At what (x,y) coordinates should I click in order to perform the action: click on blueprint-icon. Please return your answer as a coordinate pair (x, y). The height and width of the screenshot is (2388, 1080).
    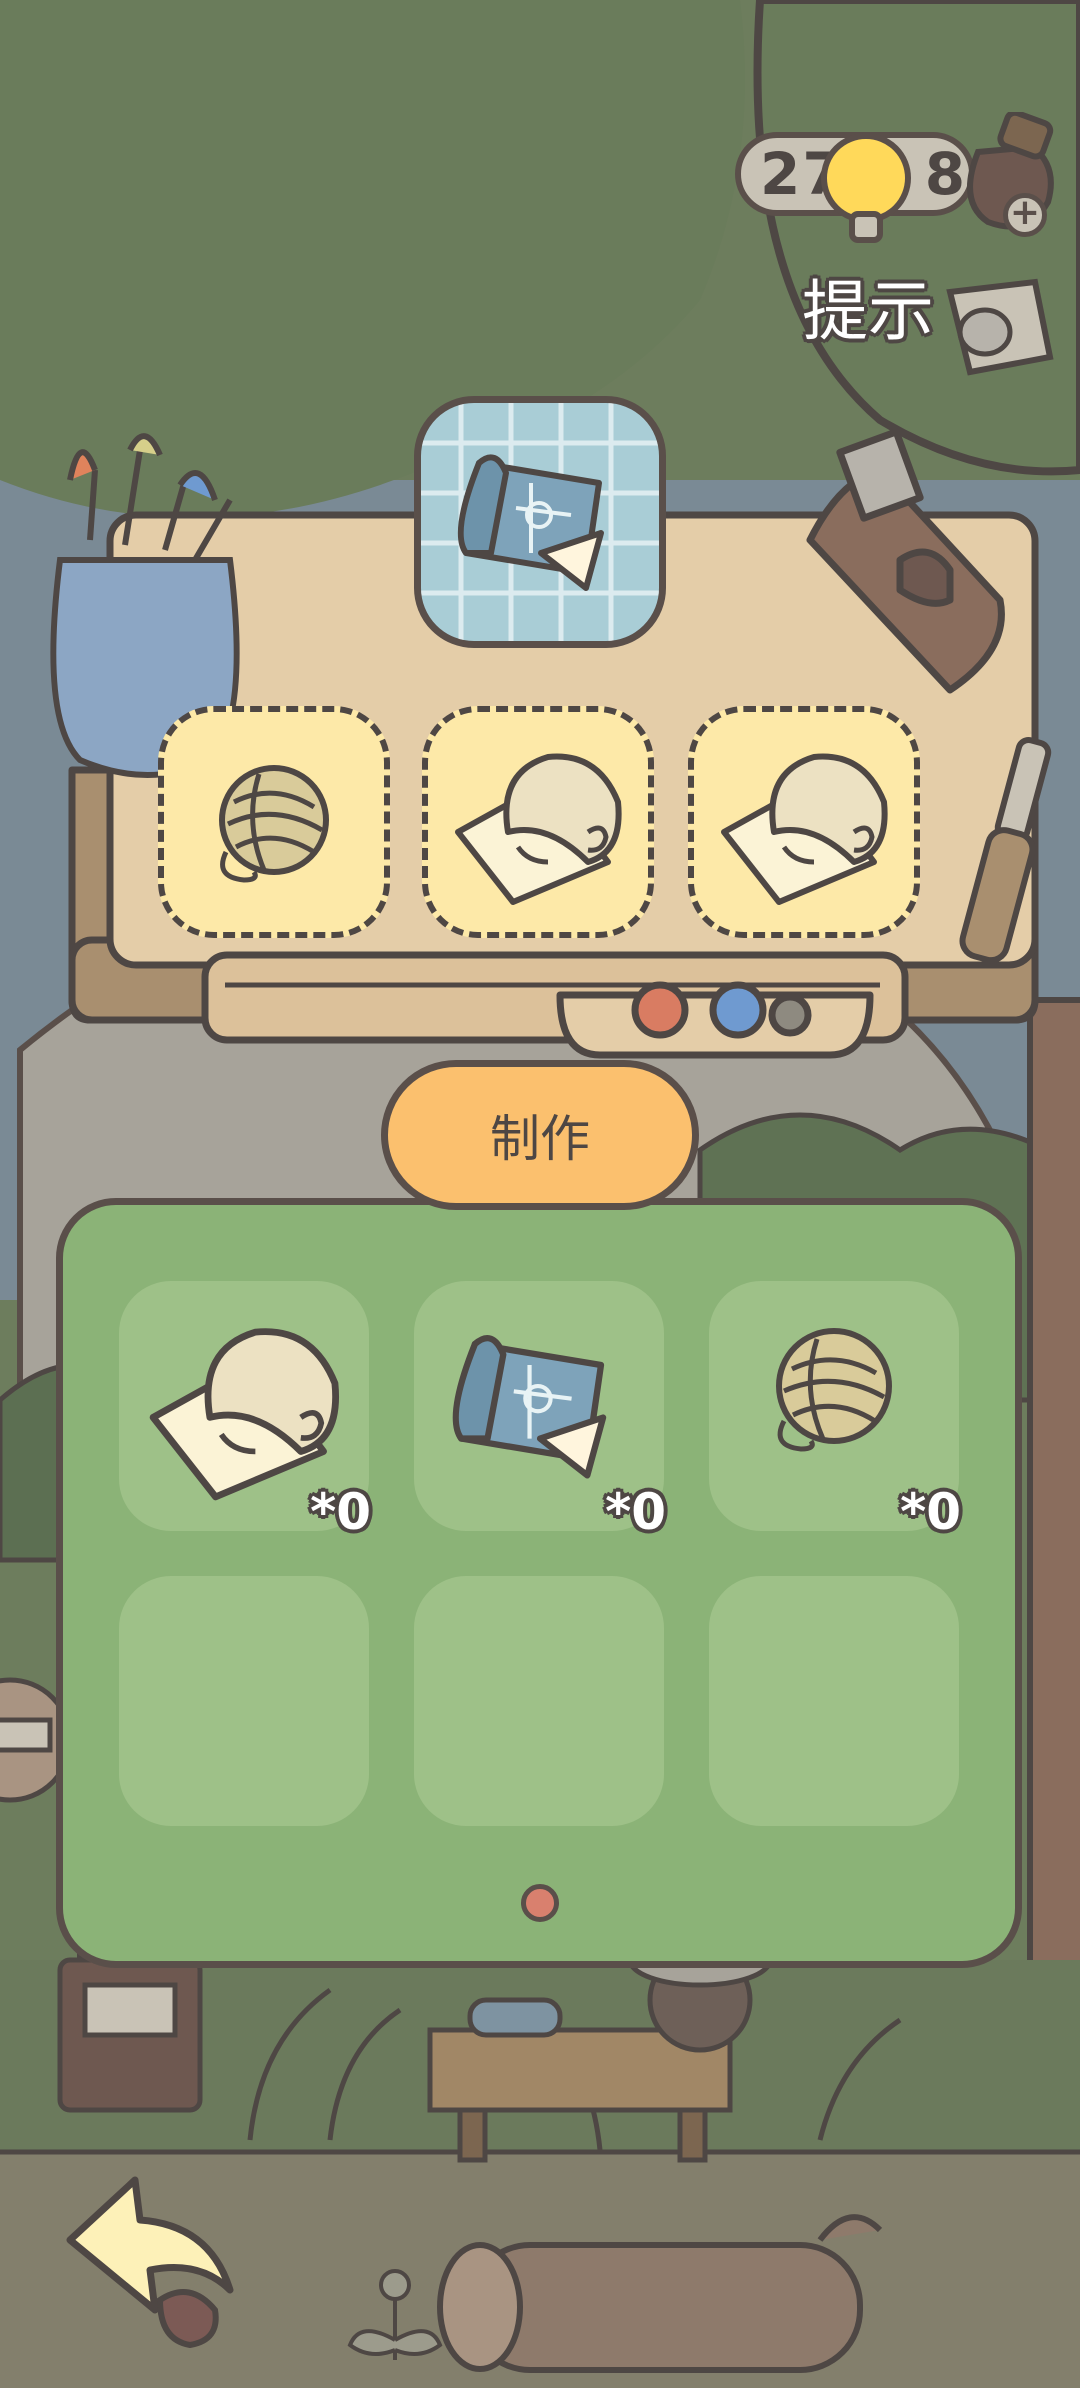
    Looking at the image, I should click on (540, 522).